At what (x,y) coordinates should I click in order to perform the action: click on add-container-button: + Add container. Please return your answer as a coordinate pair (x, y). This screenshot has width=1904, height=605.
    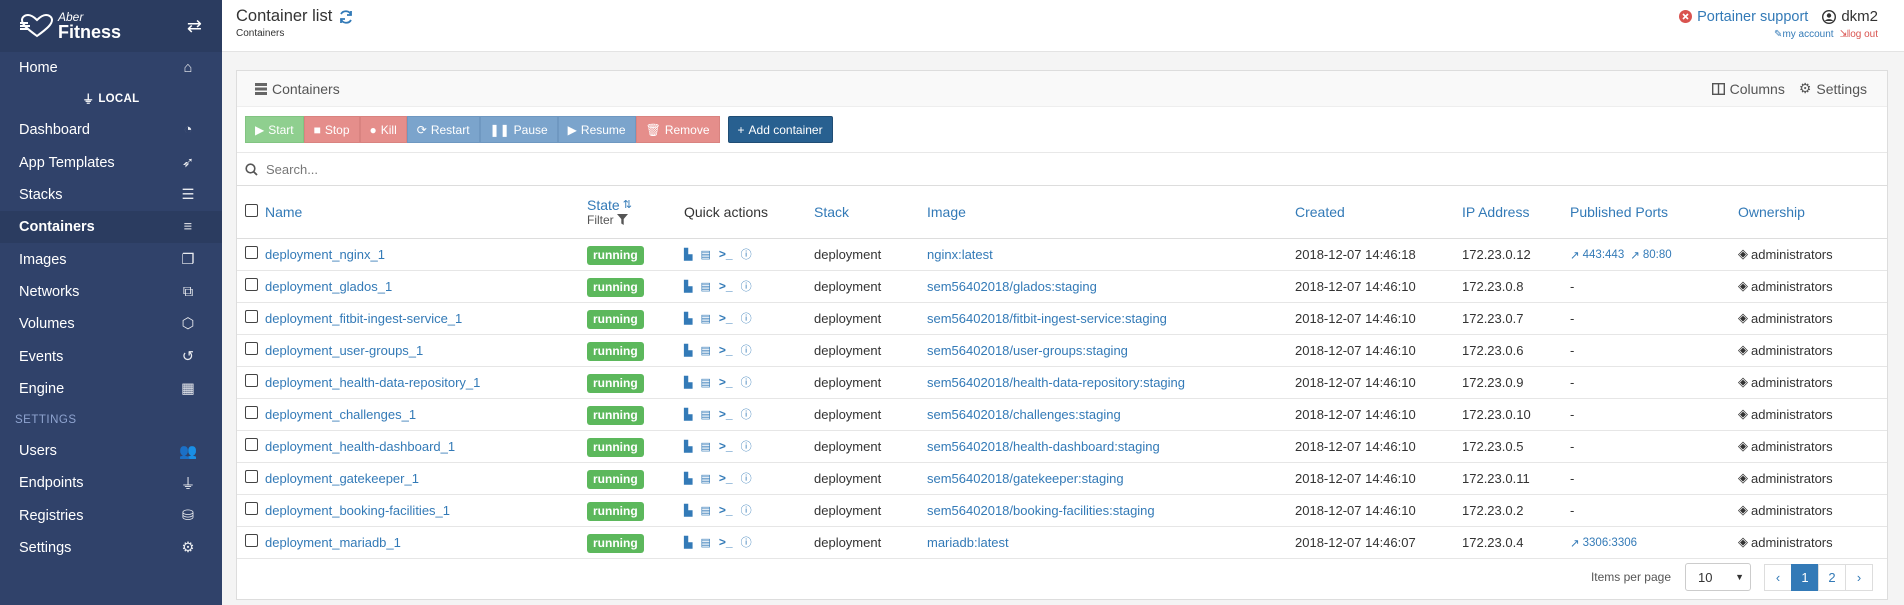
    Looking at the image, I should click on (780, 129).